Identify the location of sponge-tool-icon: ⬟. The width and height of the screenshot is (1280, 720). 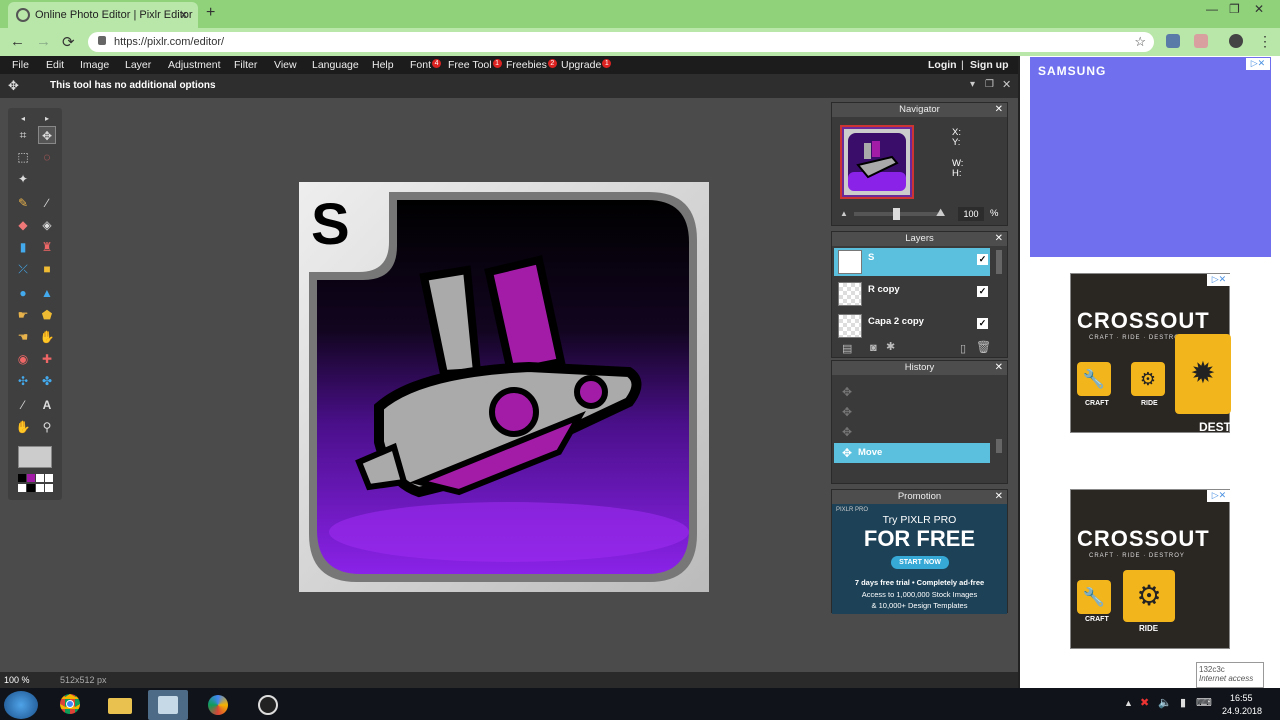
(47, 315).